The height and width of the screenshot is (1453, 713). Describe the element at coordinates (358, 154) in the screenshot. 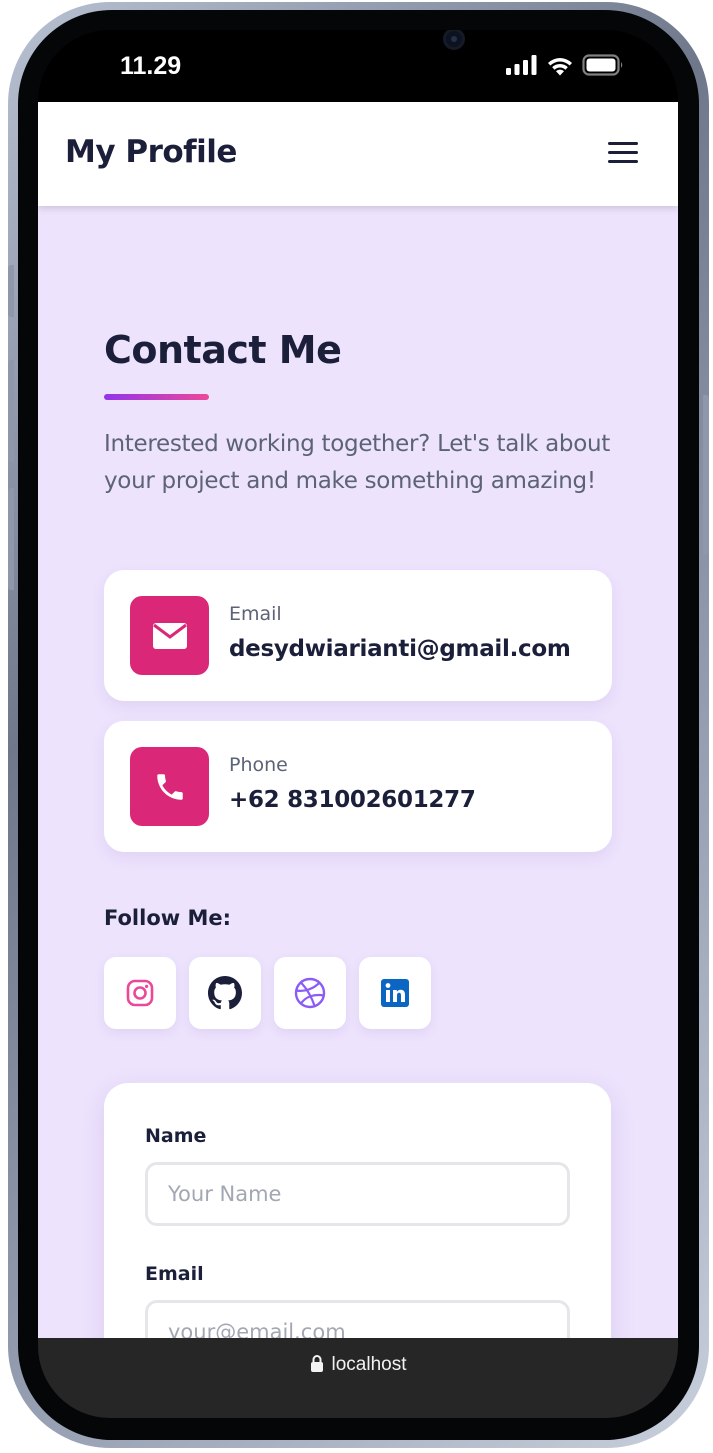

I see `app-header: My Profile` at that location.